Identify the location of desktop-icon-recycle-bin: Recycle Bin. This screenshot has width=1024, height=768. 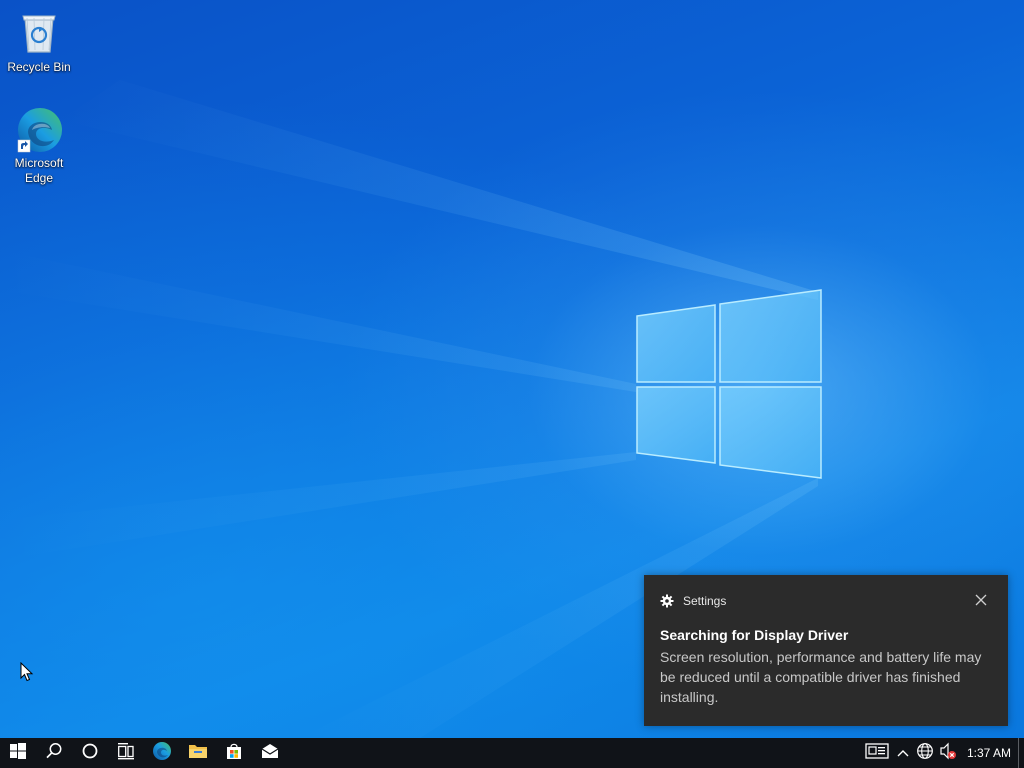
(39, 41).